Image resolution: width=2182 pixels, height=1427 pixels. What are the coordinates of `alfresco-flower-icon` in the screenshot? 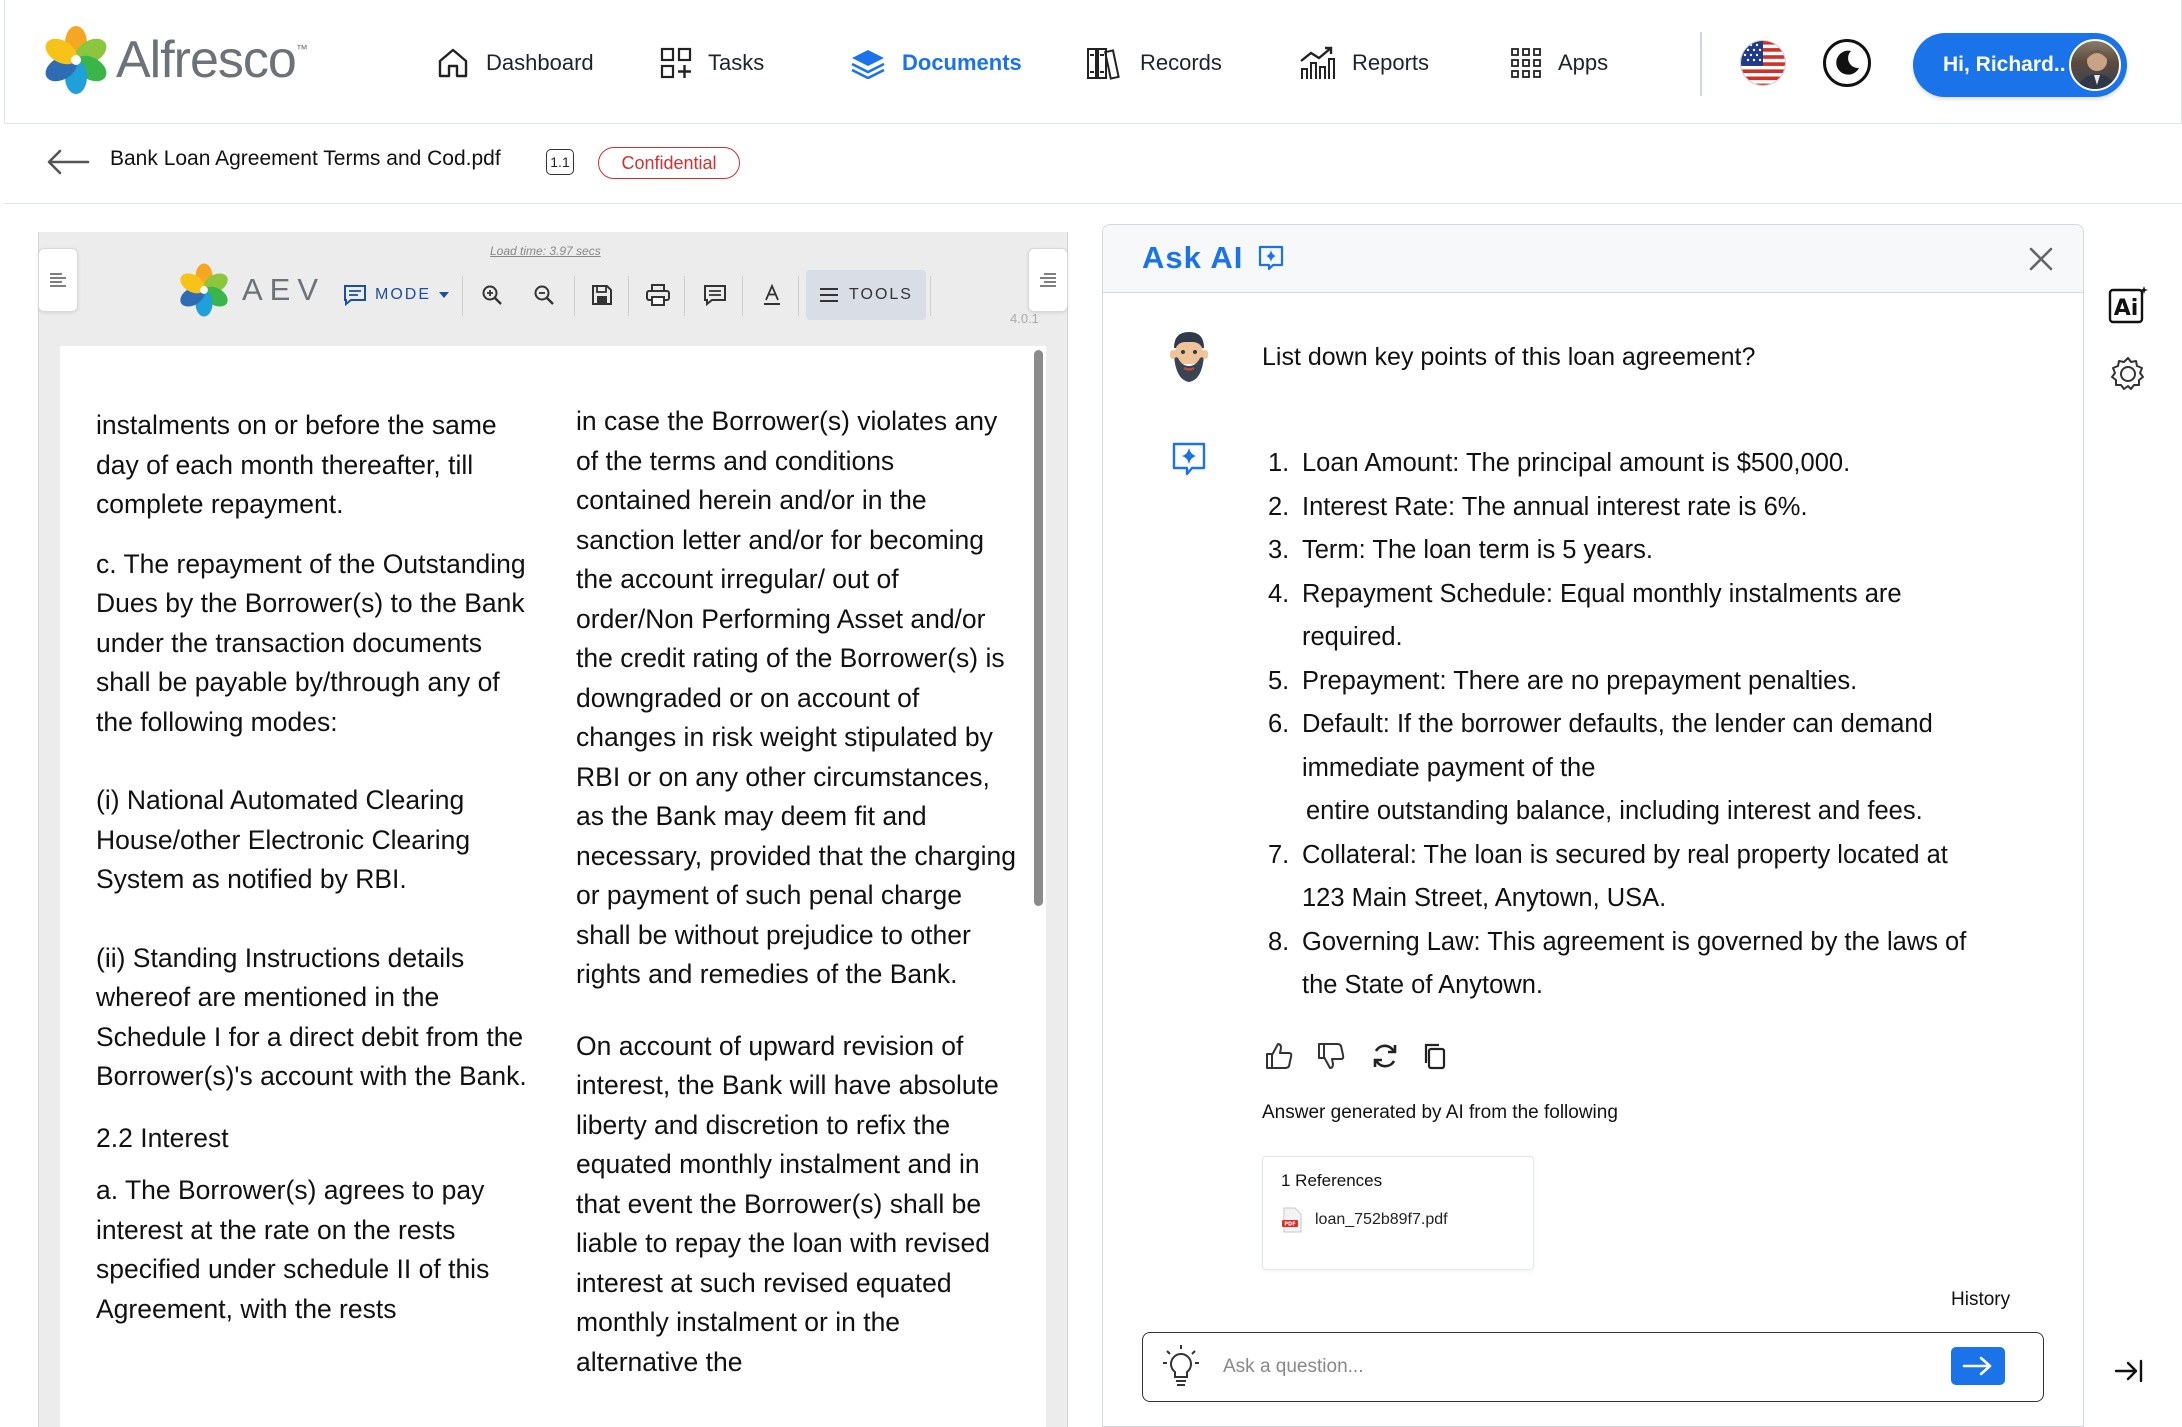 It's located at (76, 60).